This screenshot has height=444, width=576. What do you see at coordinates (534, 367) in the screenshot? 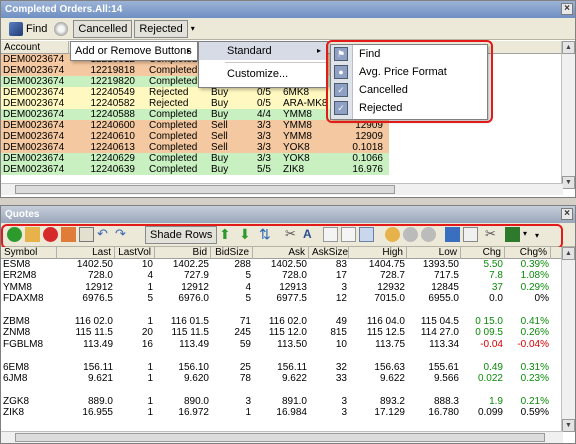
I see `quote-cell-chgp: 0.31%` at bounding box center [534, 367].